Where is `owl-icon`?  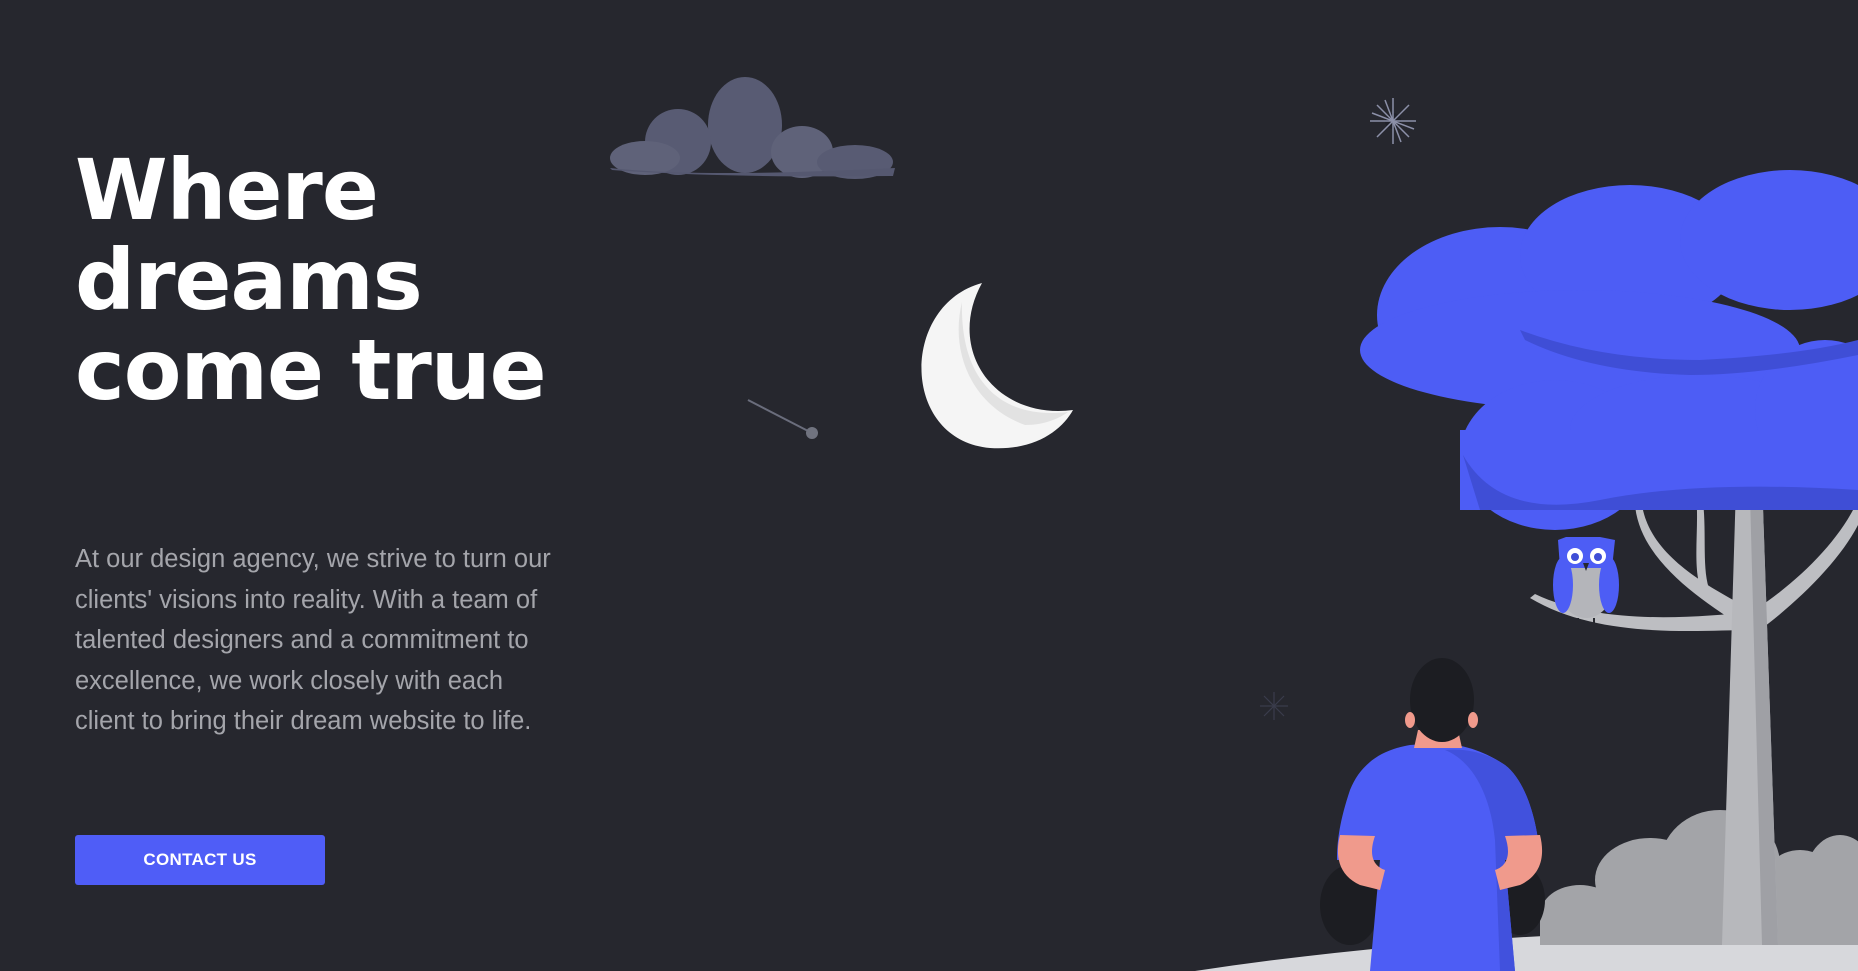 owl-icon is located at coordinates (1586, 581).